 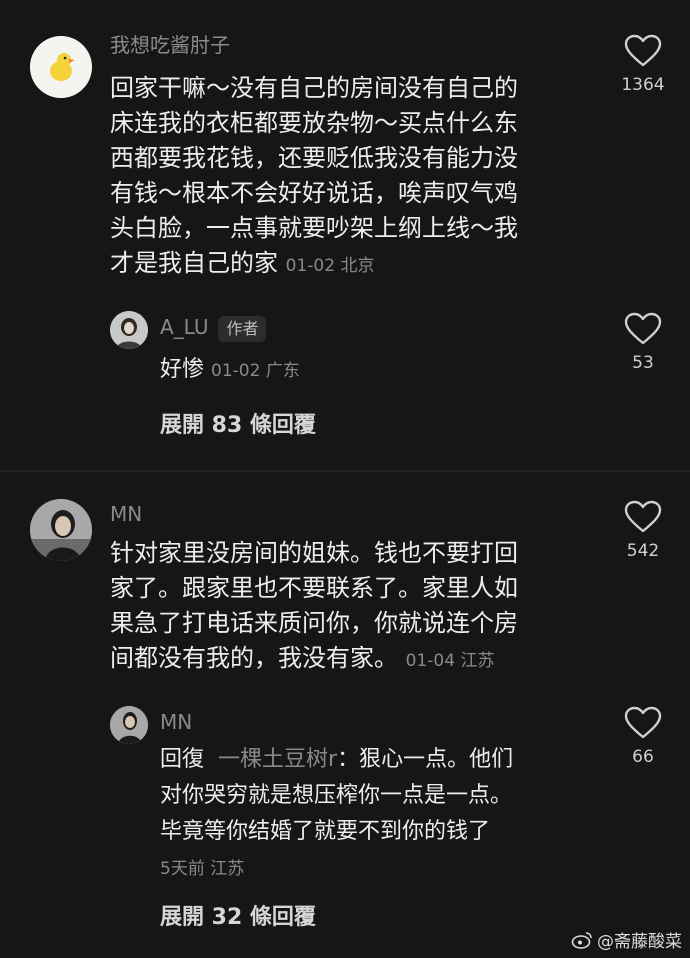 What do you see at coordinates (238, 423) in the screenshot?
I see `expand-replies-button: 展開 83 條回覆` at bounding box center [238, 423].